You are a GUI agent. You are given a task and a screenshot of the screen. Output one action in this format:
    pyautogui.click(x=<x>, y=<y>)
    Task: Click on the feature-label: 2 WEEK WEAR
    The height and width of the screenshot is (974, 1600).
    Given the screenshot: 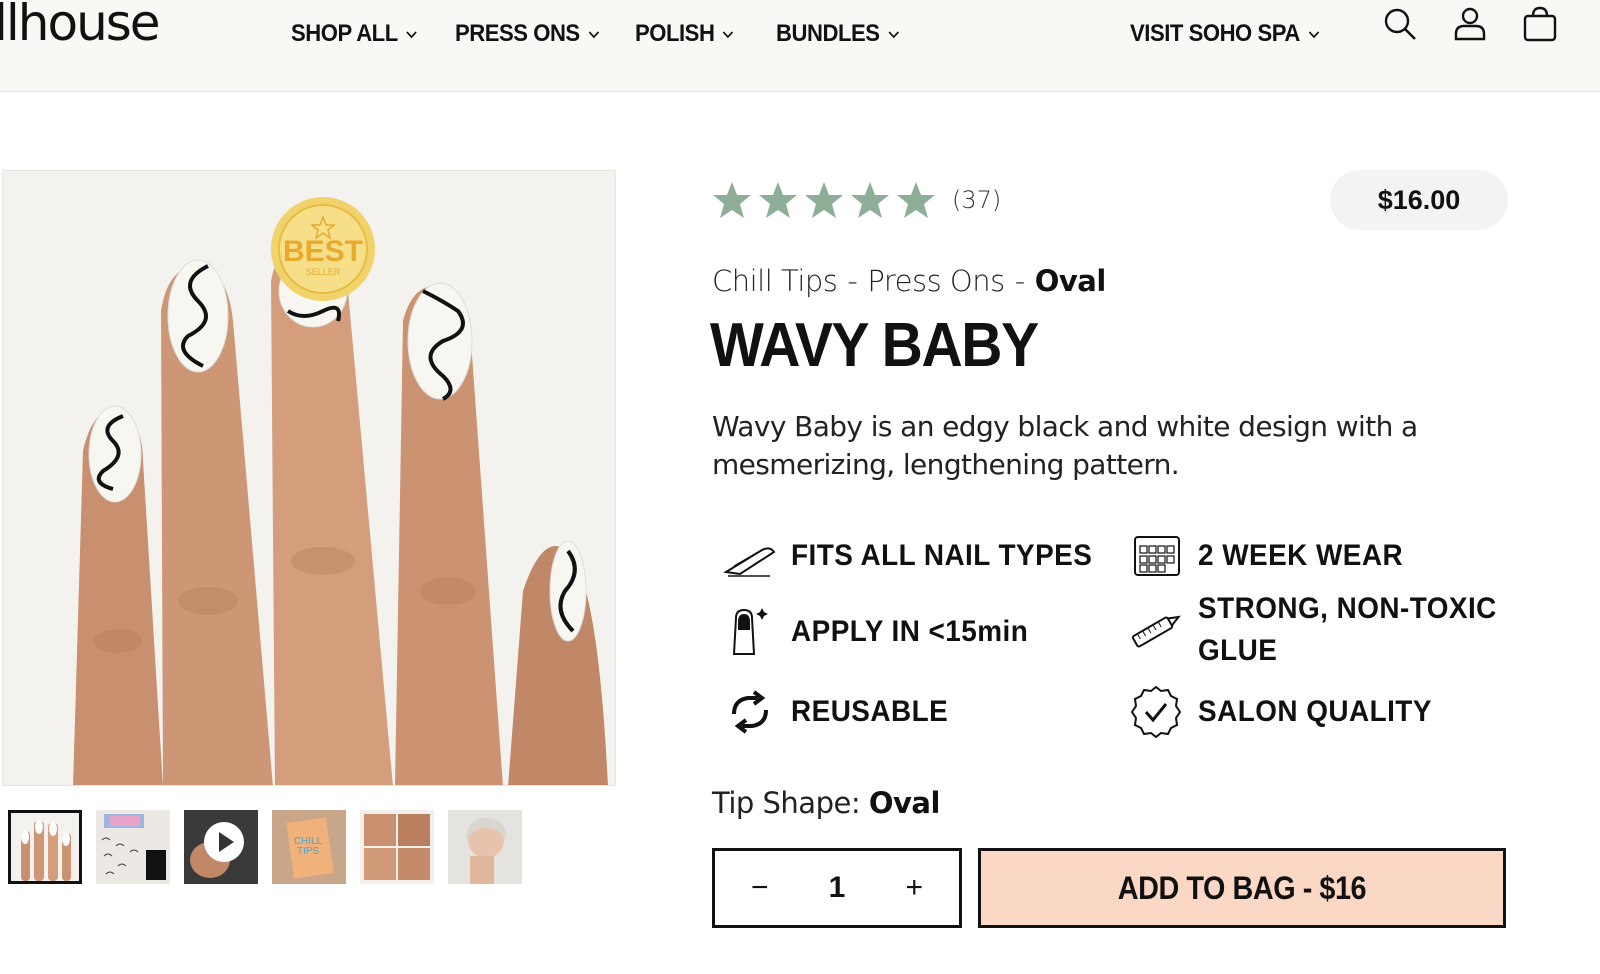 What is the action you would take?
    pyautogui.click(x=1301, y=555)
    